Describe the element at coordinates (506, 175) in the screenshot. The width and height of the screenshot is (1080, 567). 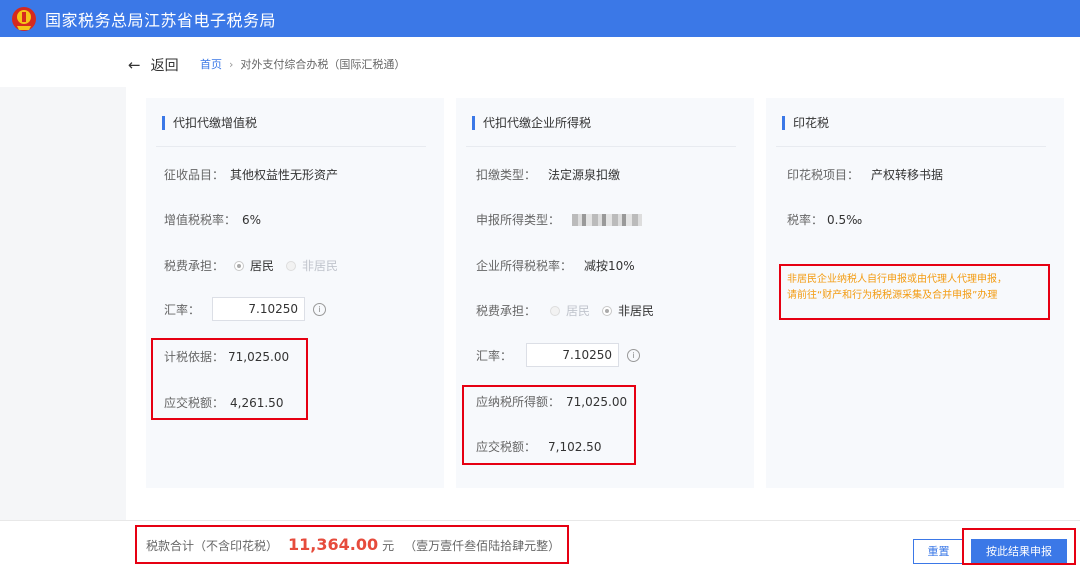
I see `cit-type-label: 扣缴类型：` at that location.